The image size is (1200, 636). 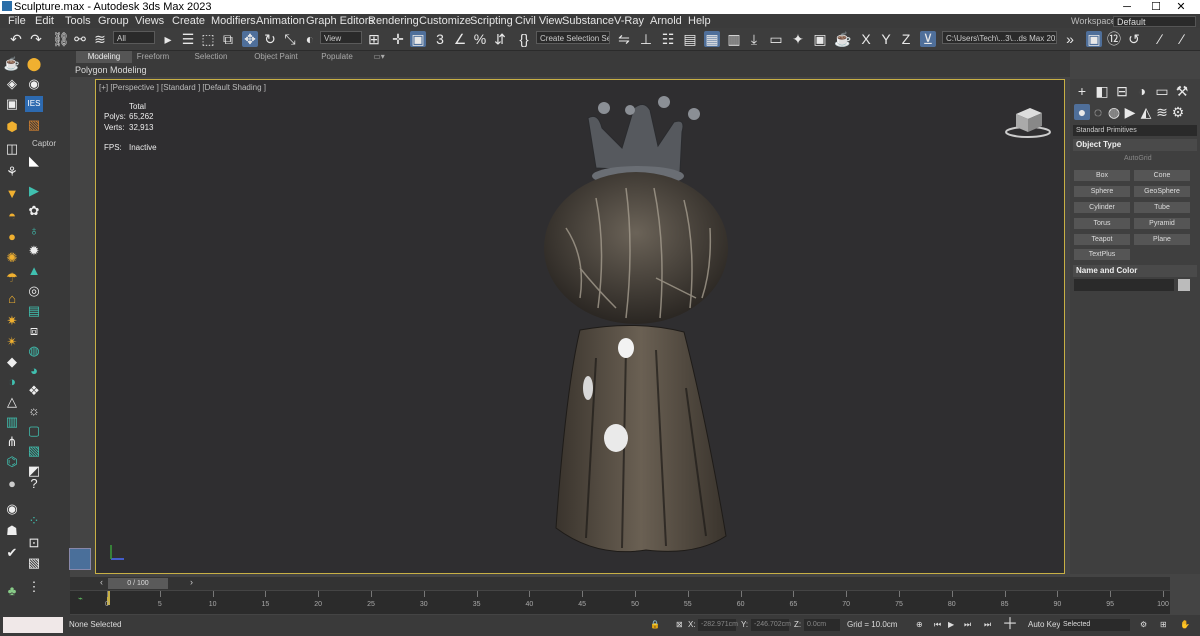 I want to click on tool-icon-21: ▤, so click(x=34, y=311).